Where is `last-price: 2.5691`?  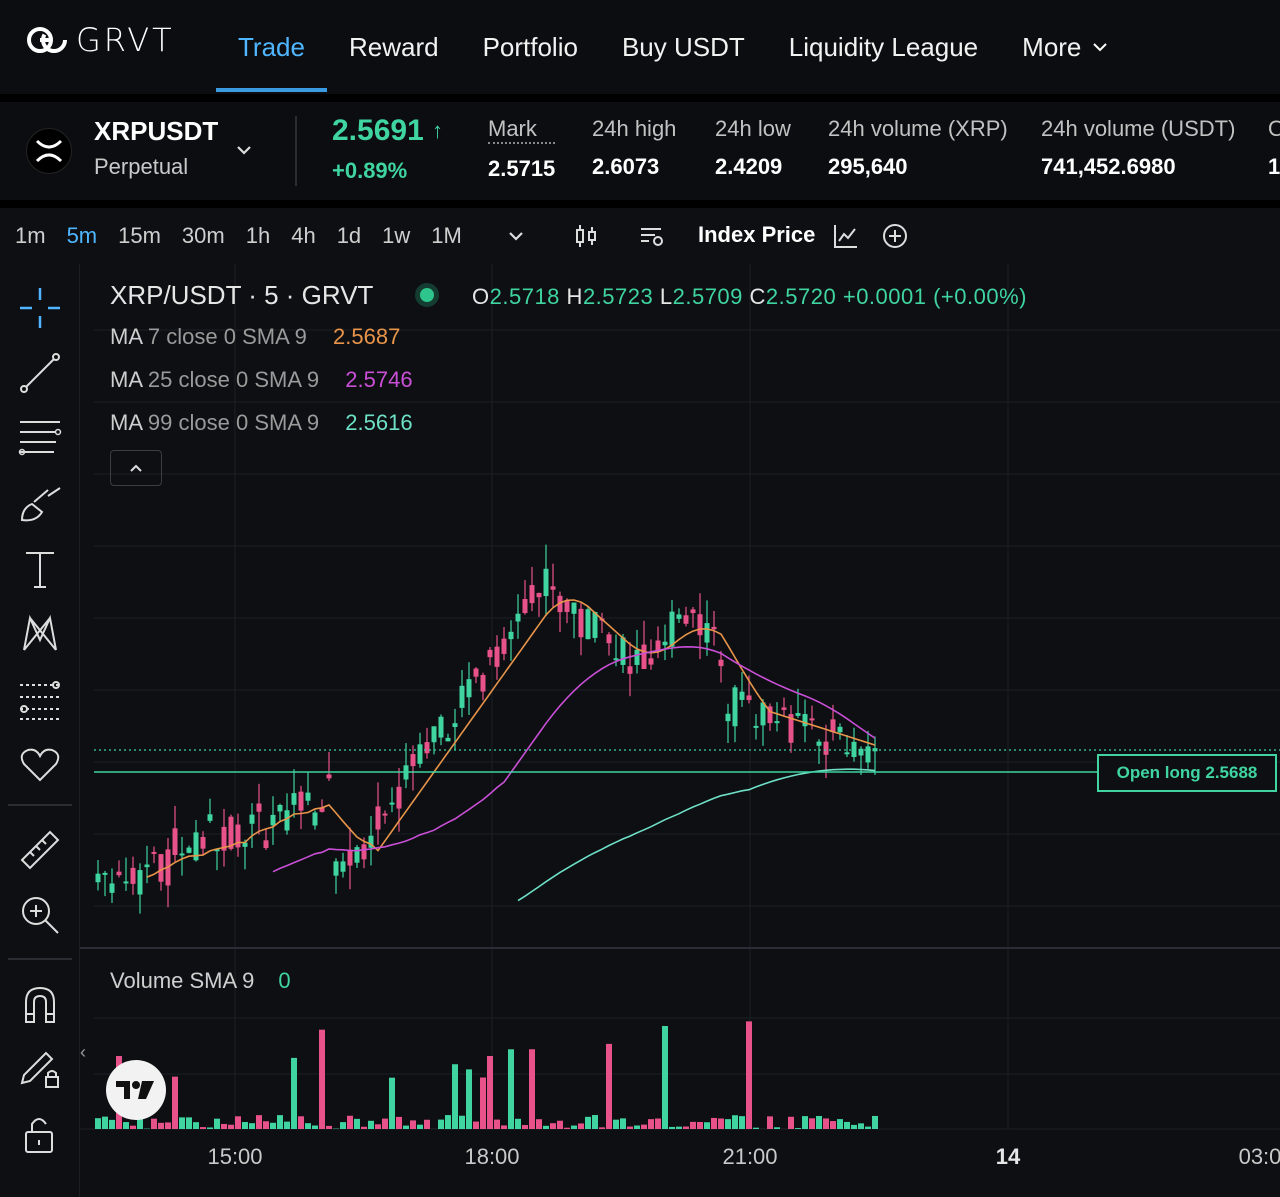 last-price: 2.5691 is located at coordinates (378, 130).